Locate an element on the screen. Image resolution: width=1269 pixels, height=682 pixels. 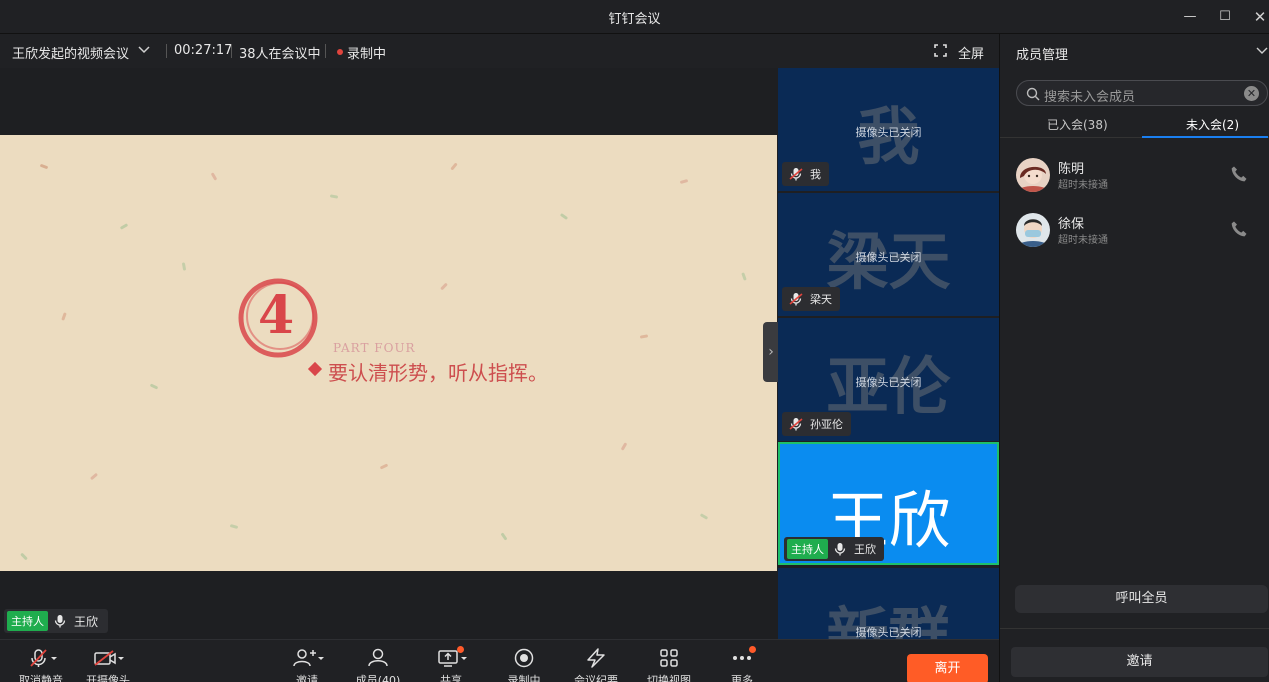
speaker-tag: 主持人 王欣 is located at coordinates (56, 621).